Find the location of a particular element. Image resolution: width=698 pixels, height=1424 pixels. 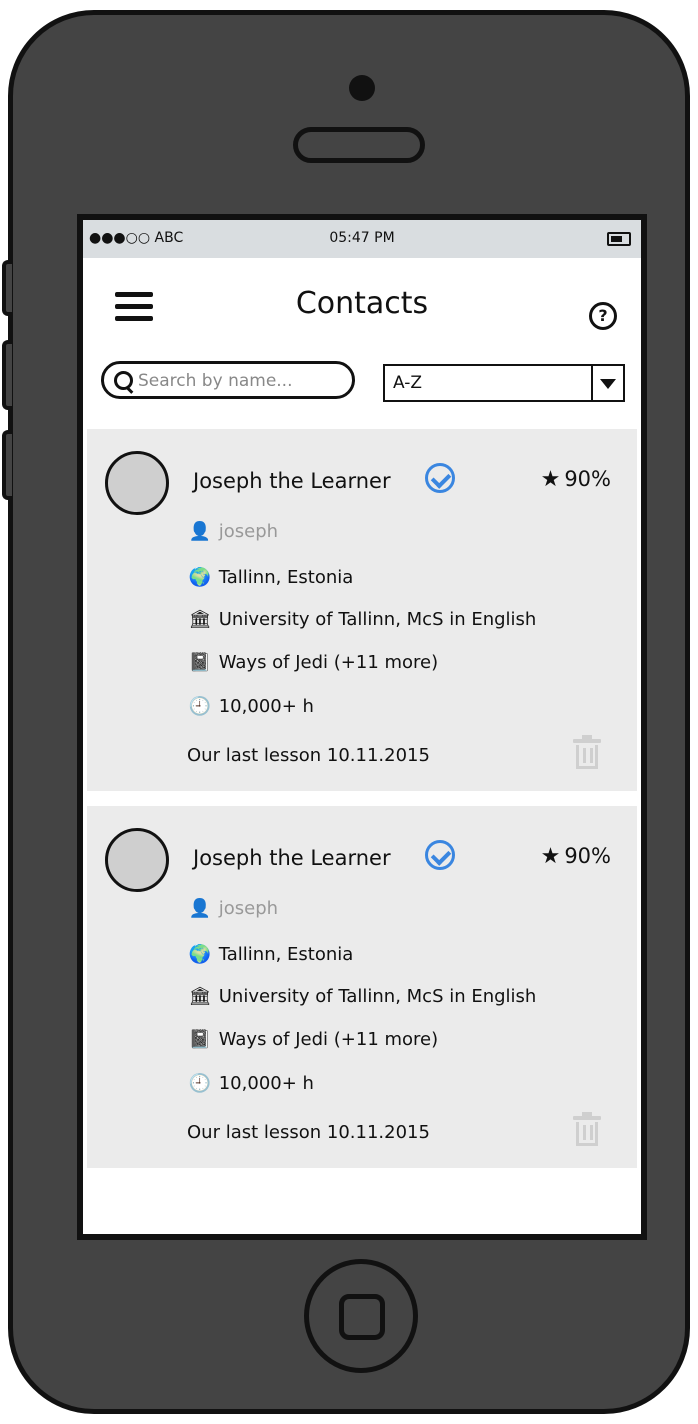

search-box is located at coordinates (228, 380).